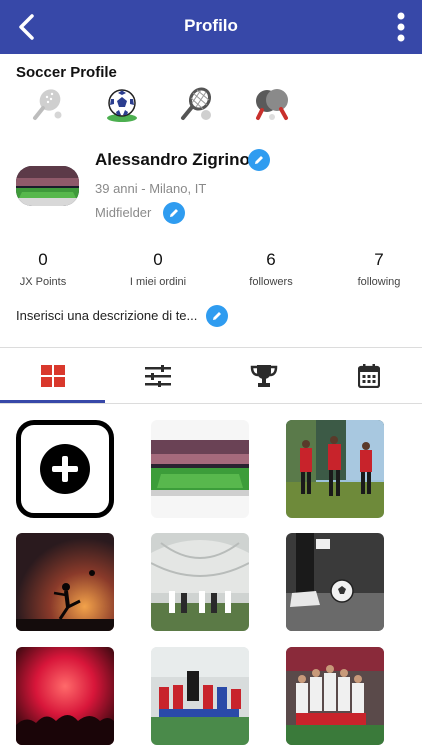 The width and height of the screenshot is (422, 750). I want to click on tennis-icon, so click(197, 105).